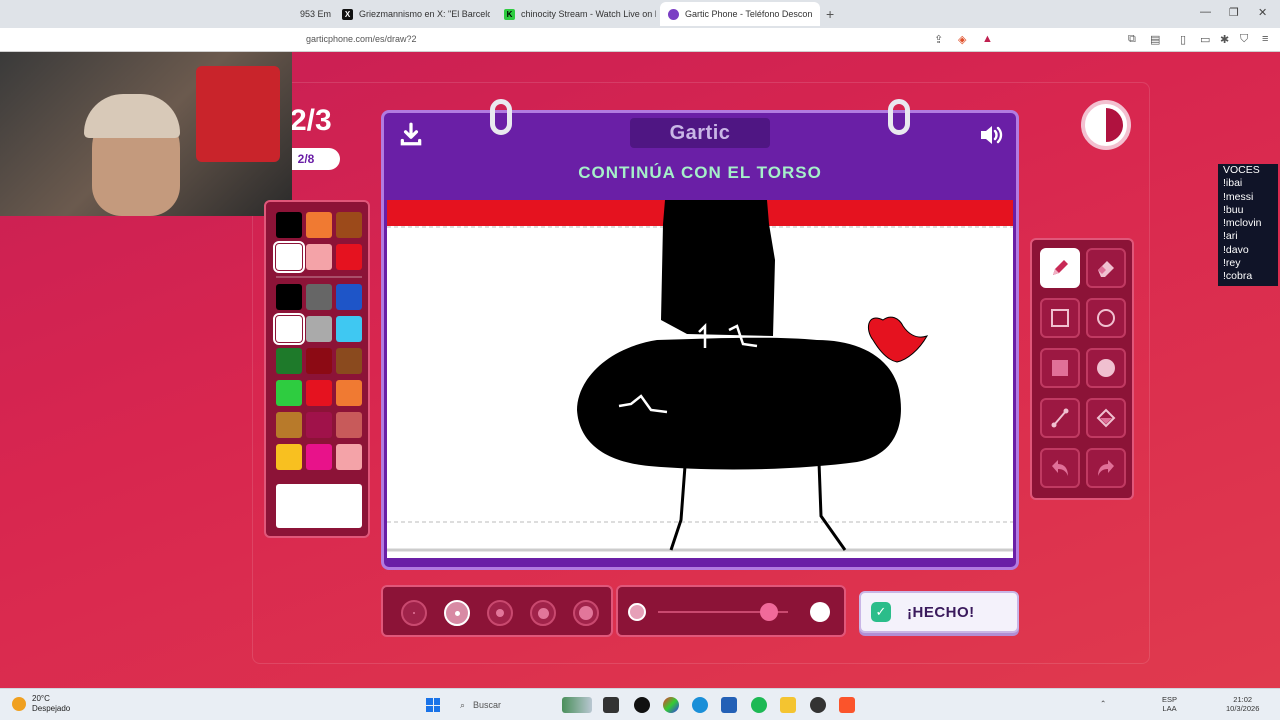 This screenshot has height=720, width=1280. Describe the element at coordinates (1103, 703) in the screenshot. I see `tray-chevron-icon: ⌃` at that location.